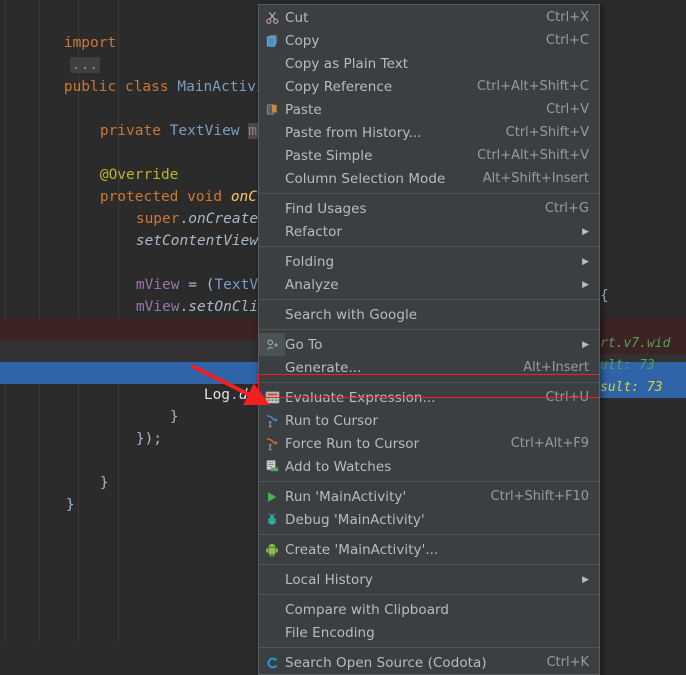 Image resolution: width=686 pixels, height=675 pixels. What do you see at coordinates (304, 344) in the screenshot?
I see `menu-item-label: Go To` at bounding box center [304, 344].